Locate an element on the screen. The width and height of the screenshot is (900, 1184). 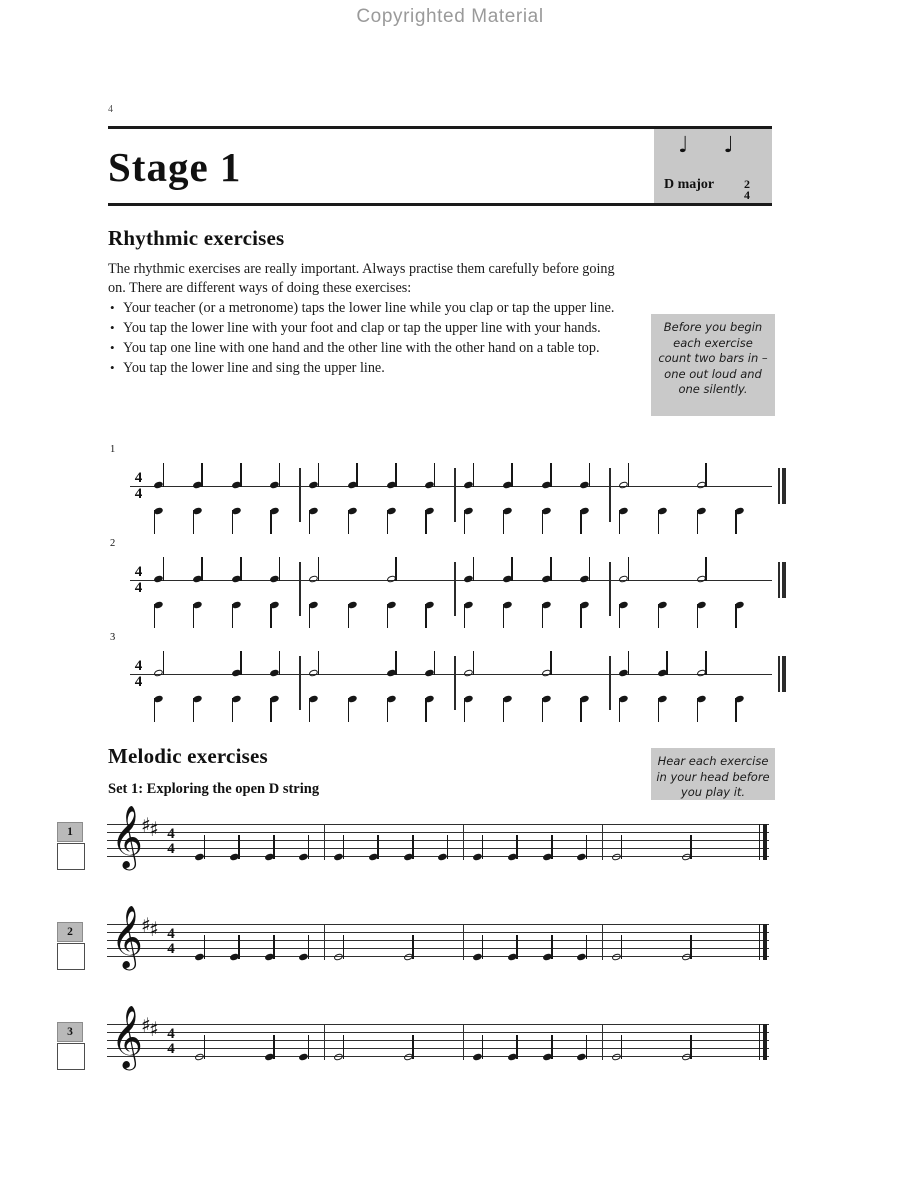
time-signature: 44 is located at coordinates (138, 580).